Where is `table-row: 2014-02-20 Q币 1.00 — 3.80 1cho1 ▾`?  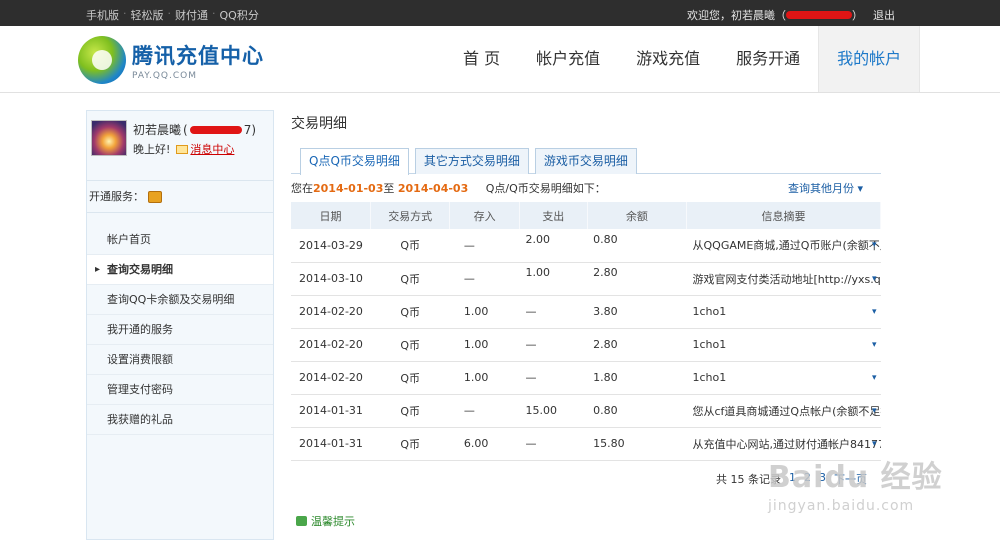 table-row: 2014-02-20 Q币 1.00 — 3.80 1cho1 ▾ is located at coordinates (586, 312).